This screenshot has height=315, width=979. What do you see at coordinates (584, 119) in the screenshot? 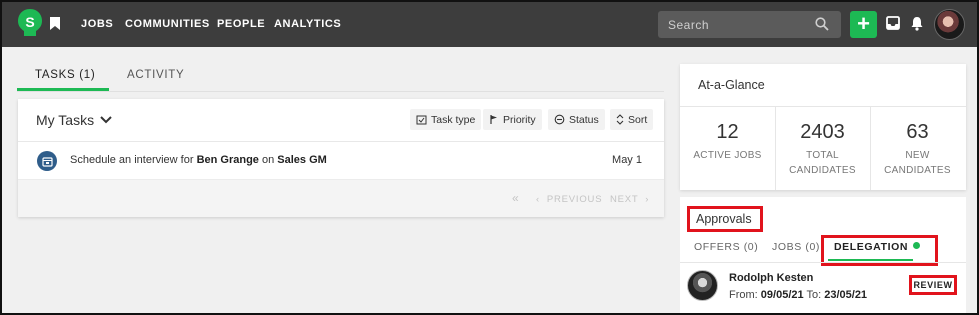
I see `filter-status-label: Status` at bounding box center [584, 119].